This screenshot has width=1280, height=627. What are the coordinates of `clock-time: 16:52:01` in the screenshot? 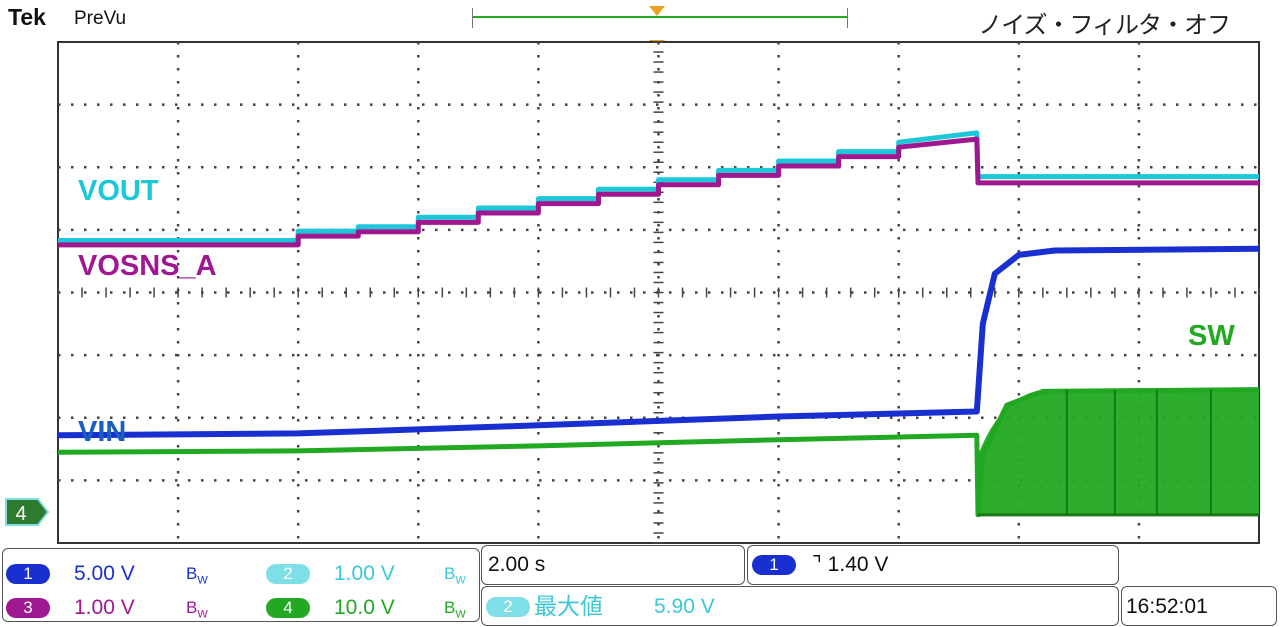 It's located at (1167, 606).